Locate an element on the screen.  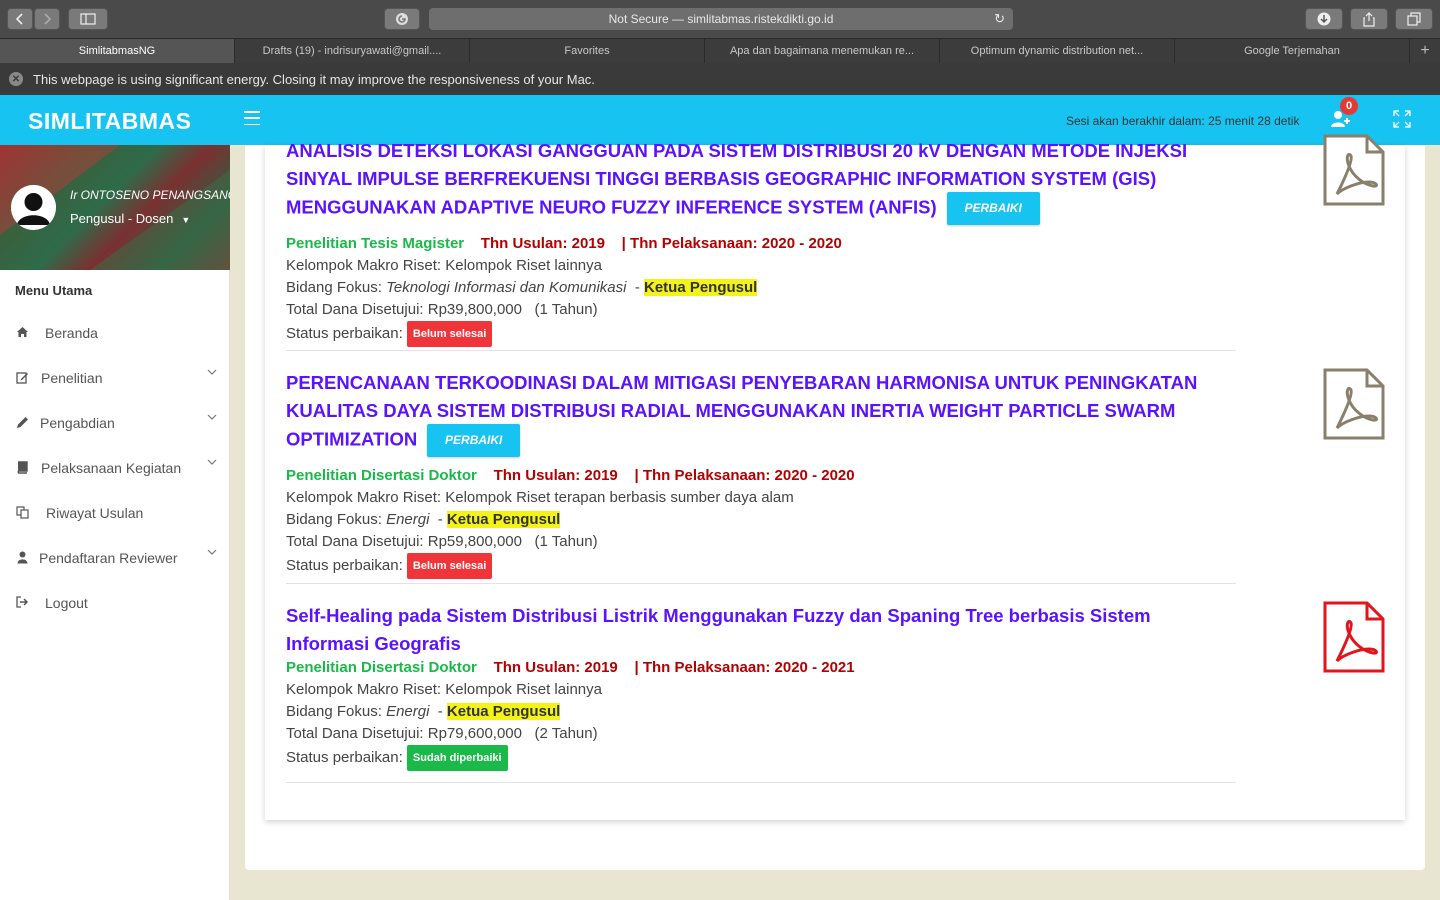
profile-role-dropdown: Pengusul - Dosen ▼ is located at coordinates (130, 218).